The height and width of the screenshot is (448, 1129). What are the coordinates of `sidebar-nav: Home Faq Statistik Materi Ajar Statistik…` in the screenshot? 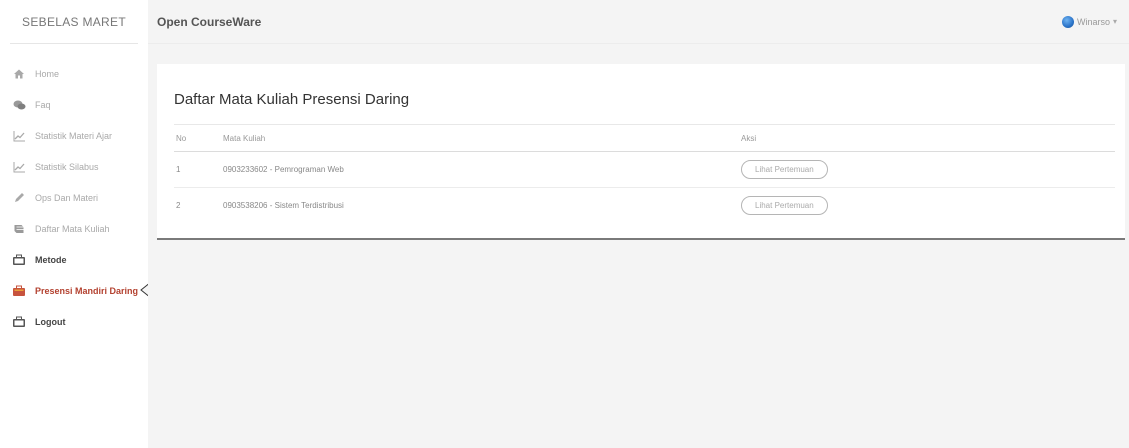 It's located at (76, 197).